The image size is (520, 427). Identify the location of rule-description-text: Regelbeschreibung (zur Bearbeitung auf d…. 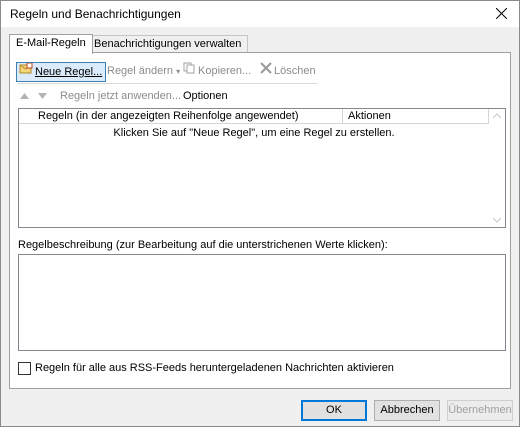
(203, 245).